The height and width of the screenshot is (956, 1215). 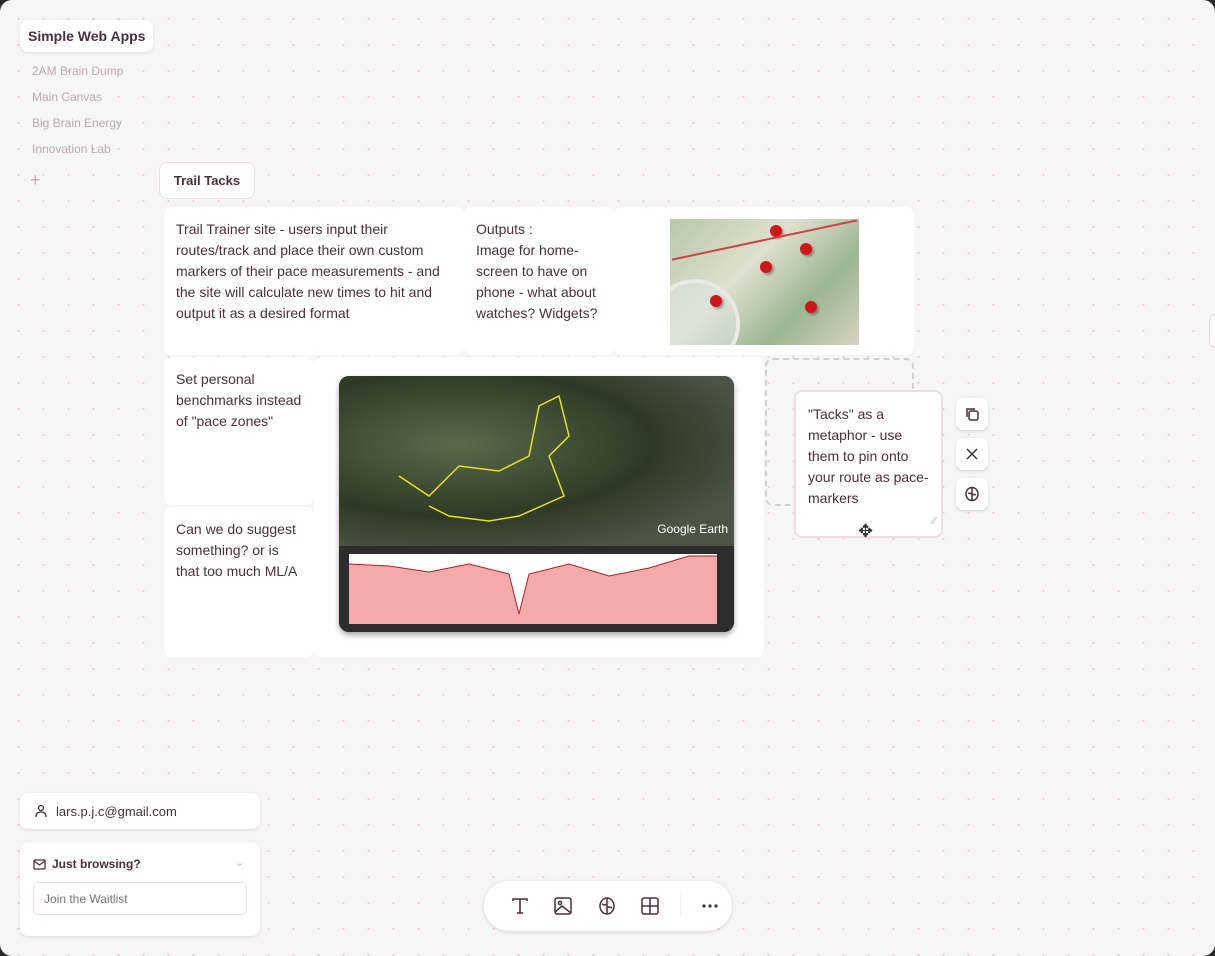 I want to click on more-button, so click(x=710, y=906).